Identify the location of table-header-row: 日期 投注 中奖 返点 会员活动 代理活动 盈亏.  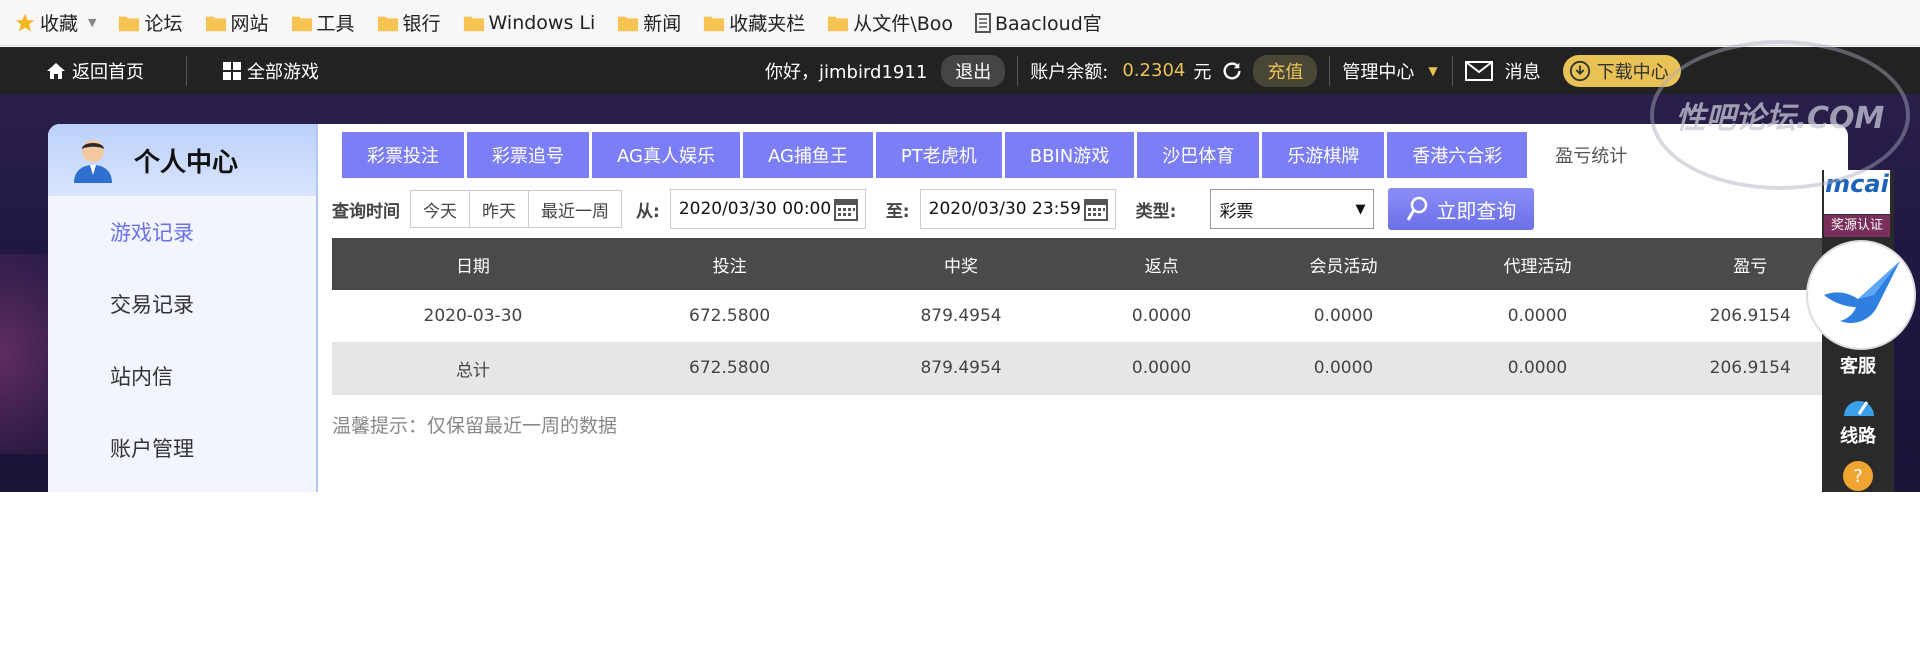
(1090, 264).